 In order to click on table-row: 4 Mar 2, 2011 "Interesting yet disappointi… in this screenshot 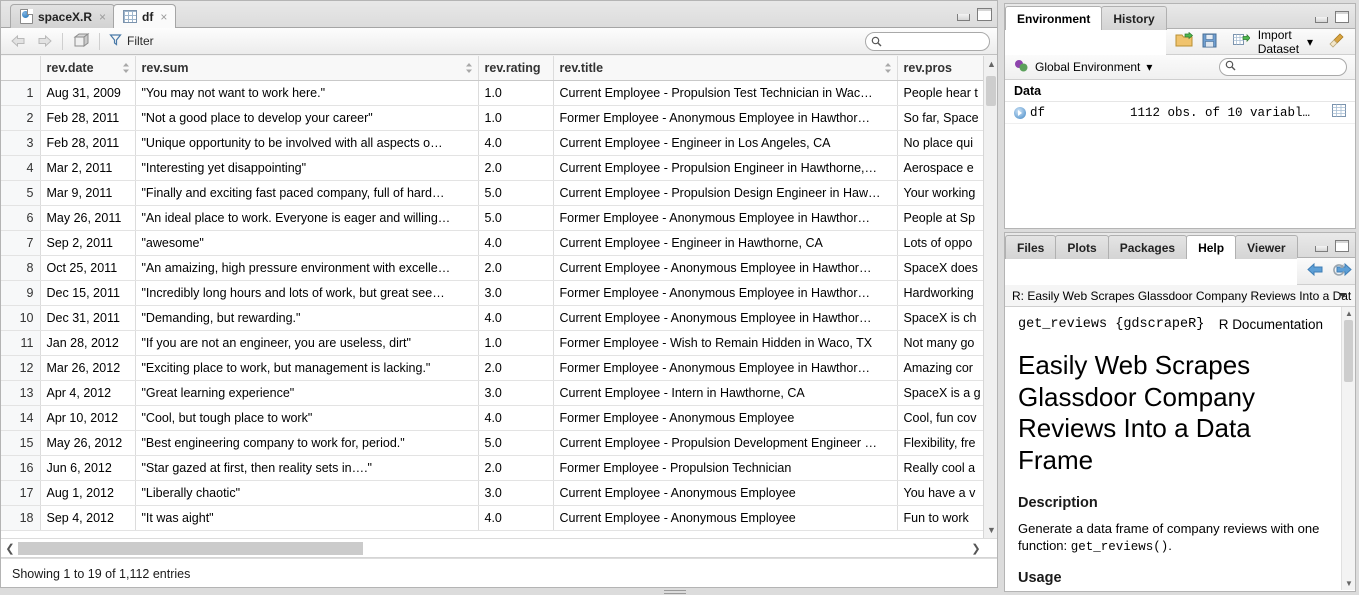, I will do `click(492, 168)`.